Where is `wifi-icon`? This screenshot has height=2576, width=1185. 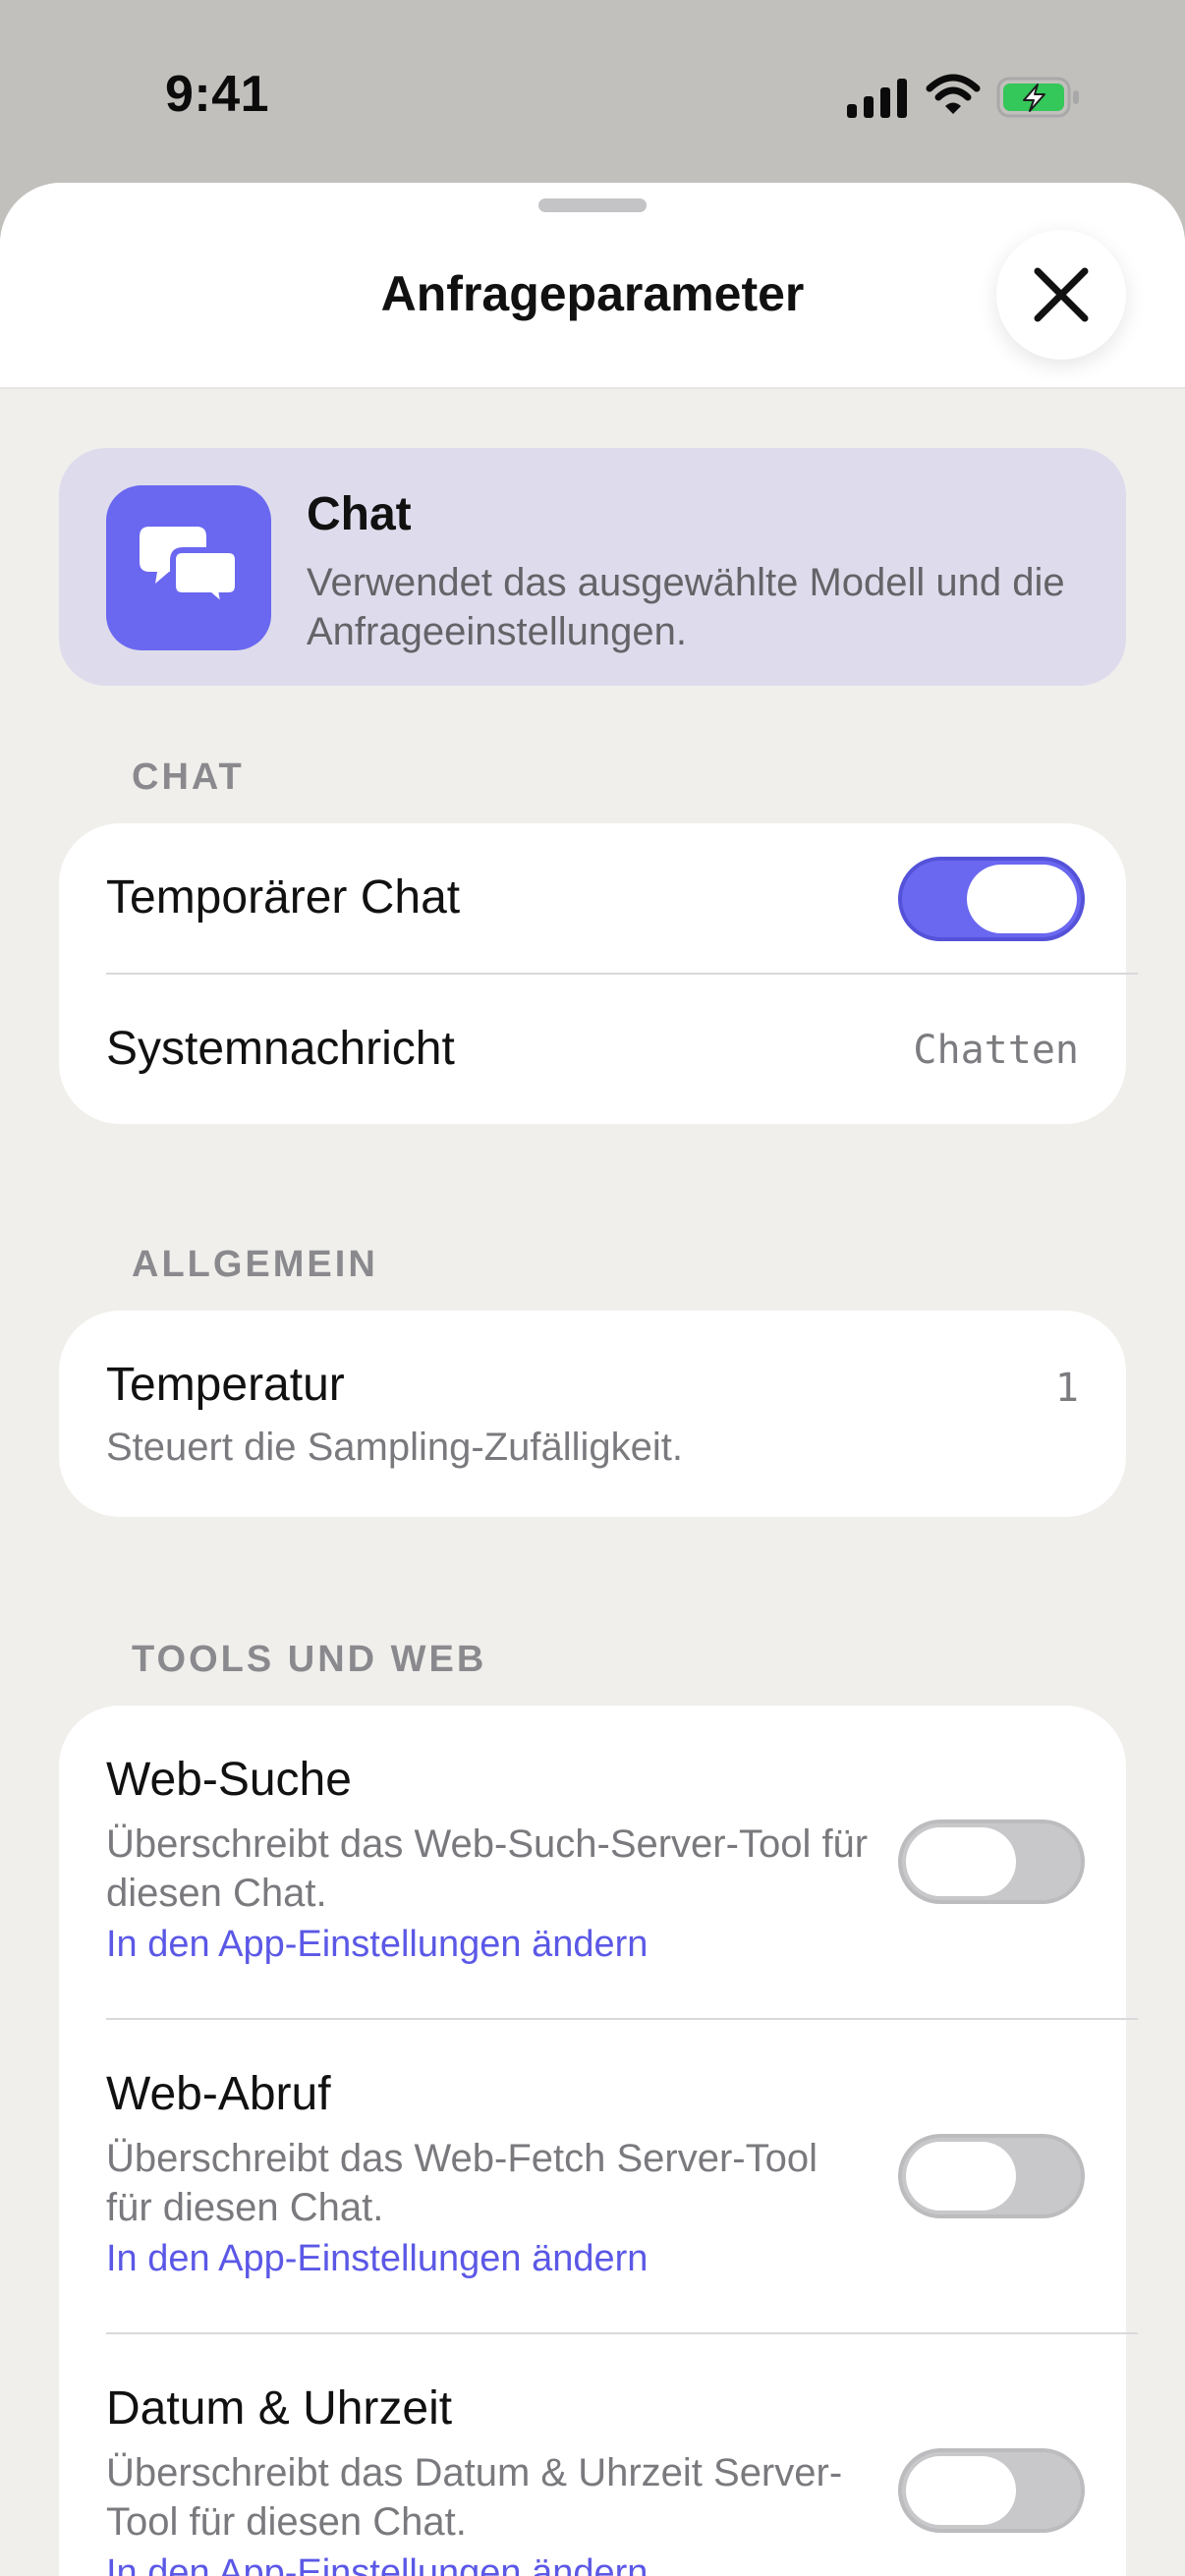 wifi-icon is located at coordinates (954, 97).